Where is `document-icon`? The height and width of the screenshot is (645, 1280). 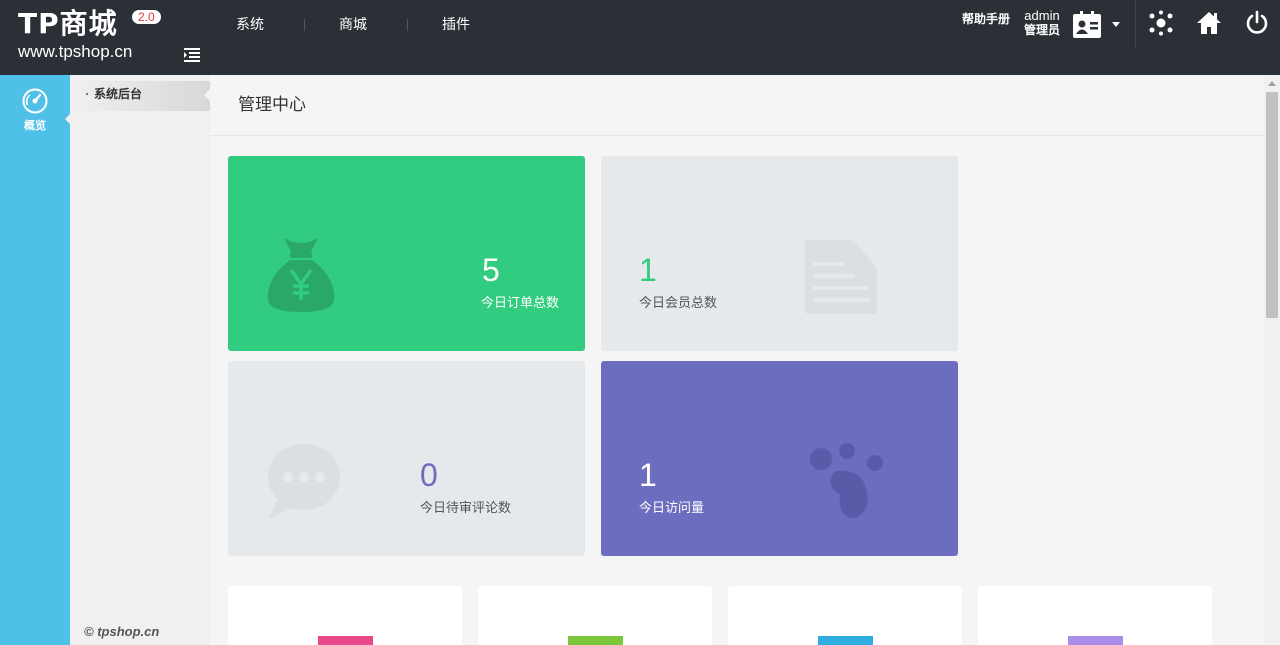
document-icon is located at coordinates (841, 277).